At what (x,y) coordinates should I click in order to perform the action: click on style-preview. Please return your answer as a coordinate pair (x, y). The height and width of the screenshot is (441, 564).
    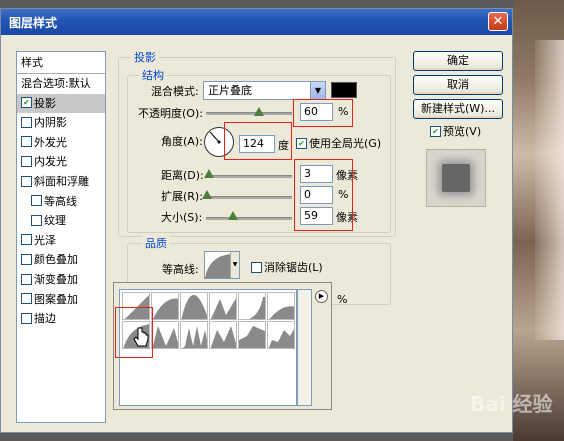
    Looking at the image, I should click on (456, 178).